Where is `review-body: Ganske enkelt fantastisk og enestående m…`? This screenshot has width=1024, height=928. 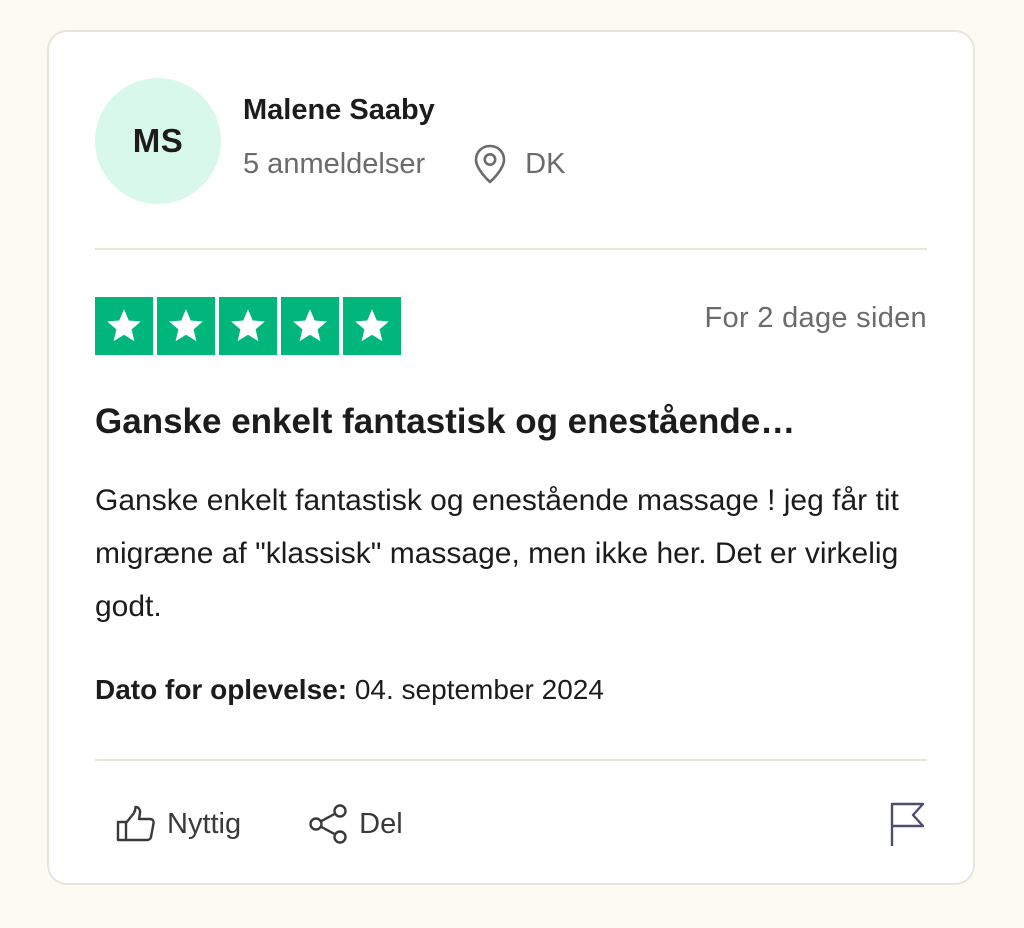 review-body: Ganske enkelt fantastisk og enestående m… is located at coordinates (497, 553).